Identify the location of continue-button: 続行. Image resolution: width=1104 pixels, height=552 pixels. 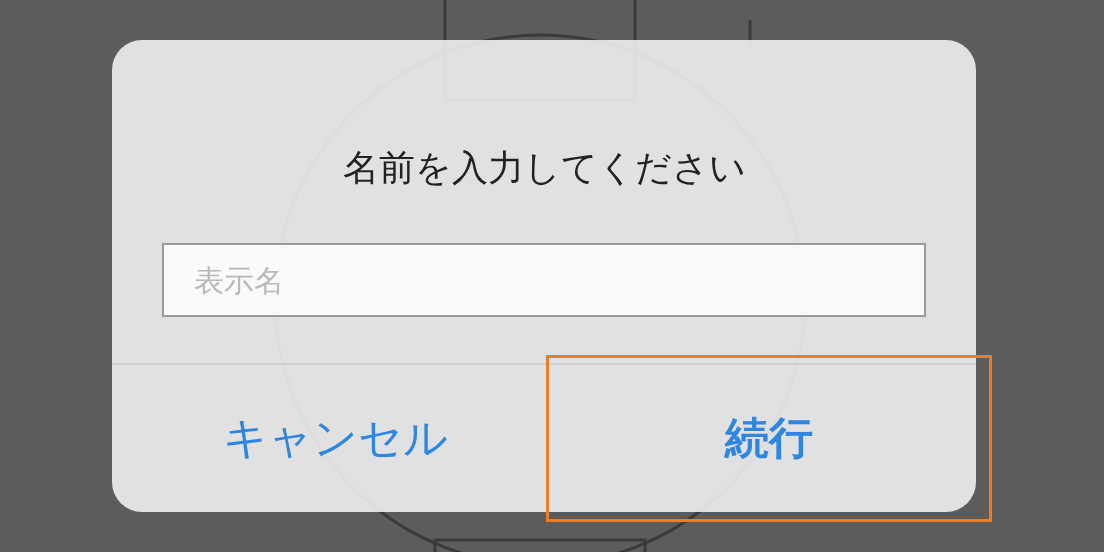
(769, 438).